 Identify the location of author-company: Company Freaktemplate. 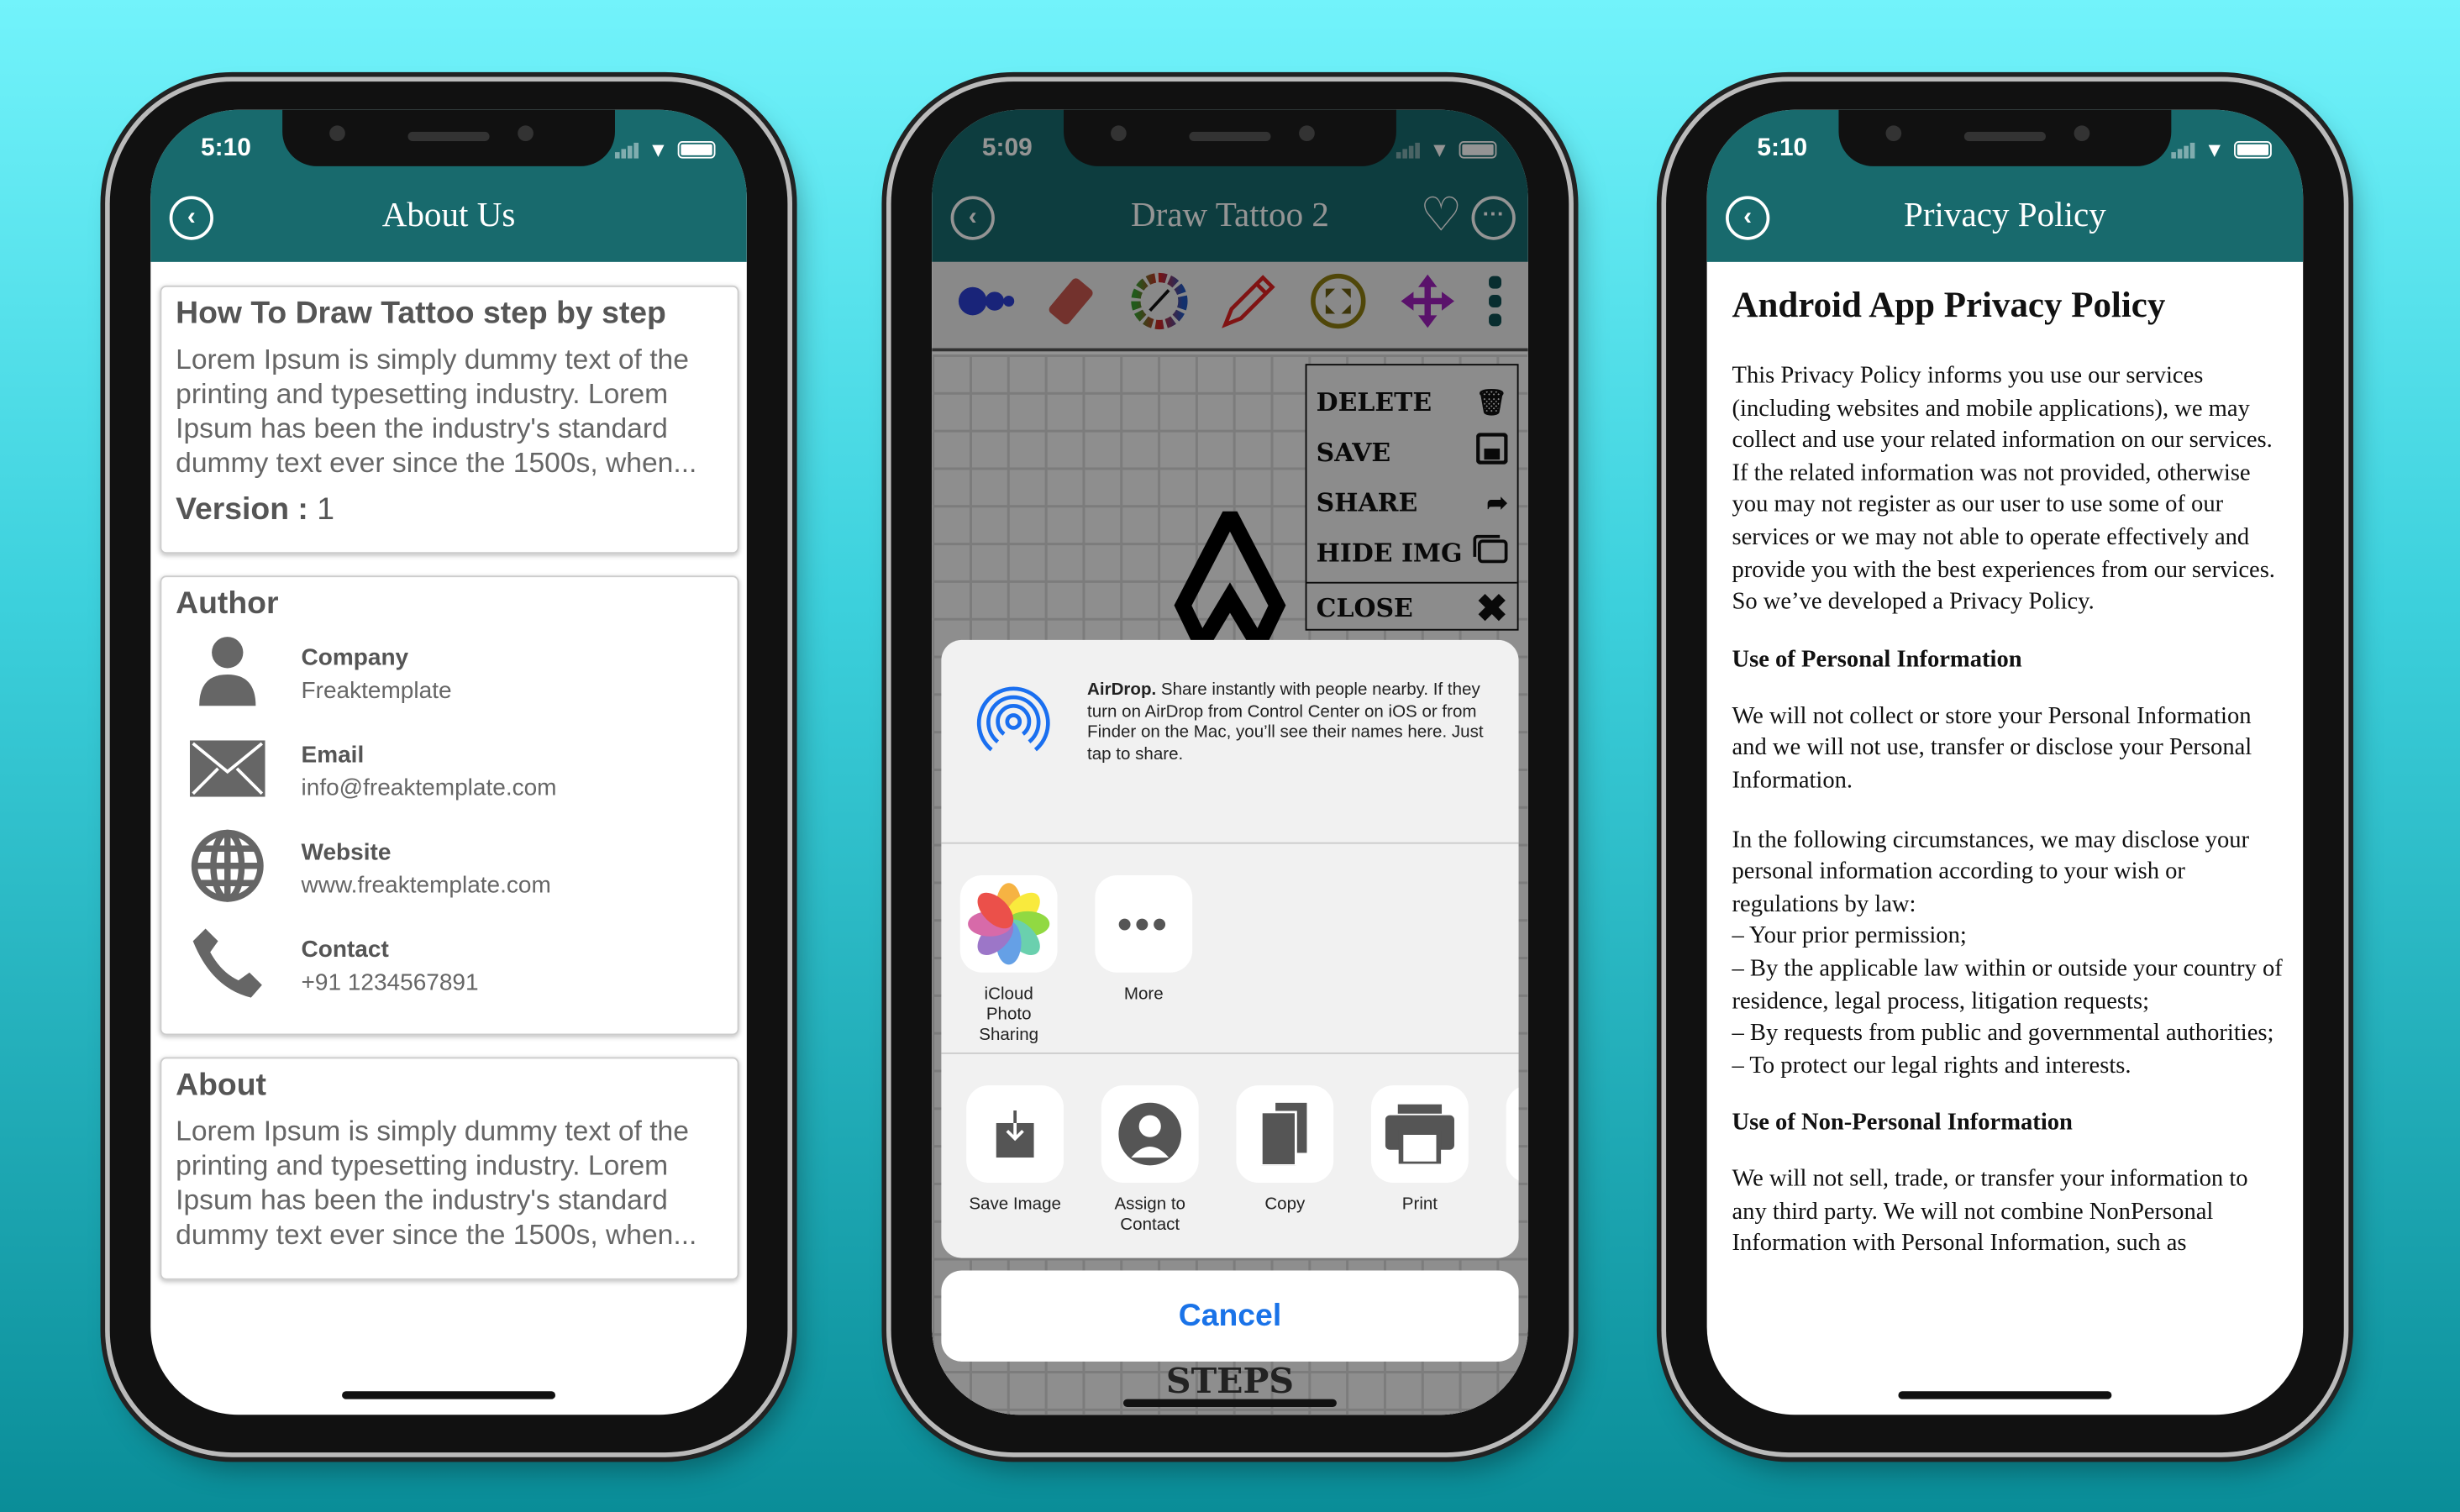
(449, 671).